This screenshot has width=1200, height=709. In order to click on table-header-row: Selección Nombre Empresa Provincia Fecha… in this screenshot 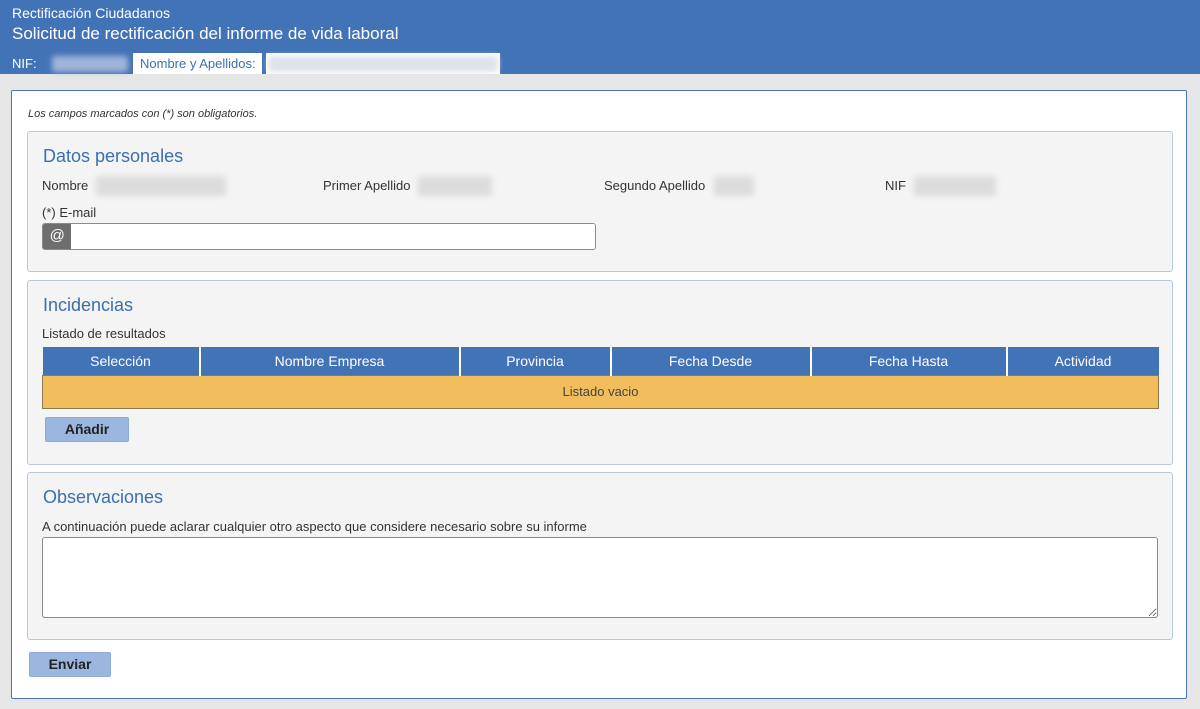, I will do `click(600, 361)`.